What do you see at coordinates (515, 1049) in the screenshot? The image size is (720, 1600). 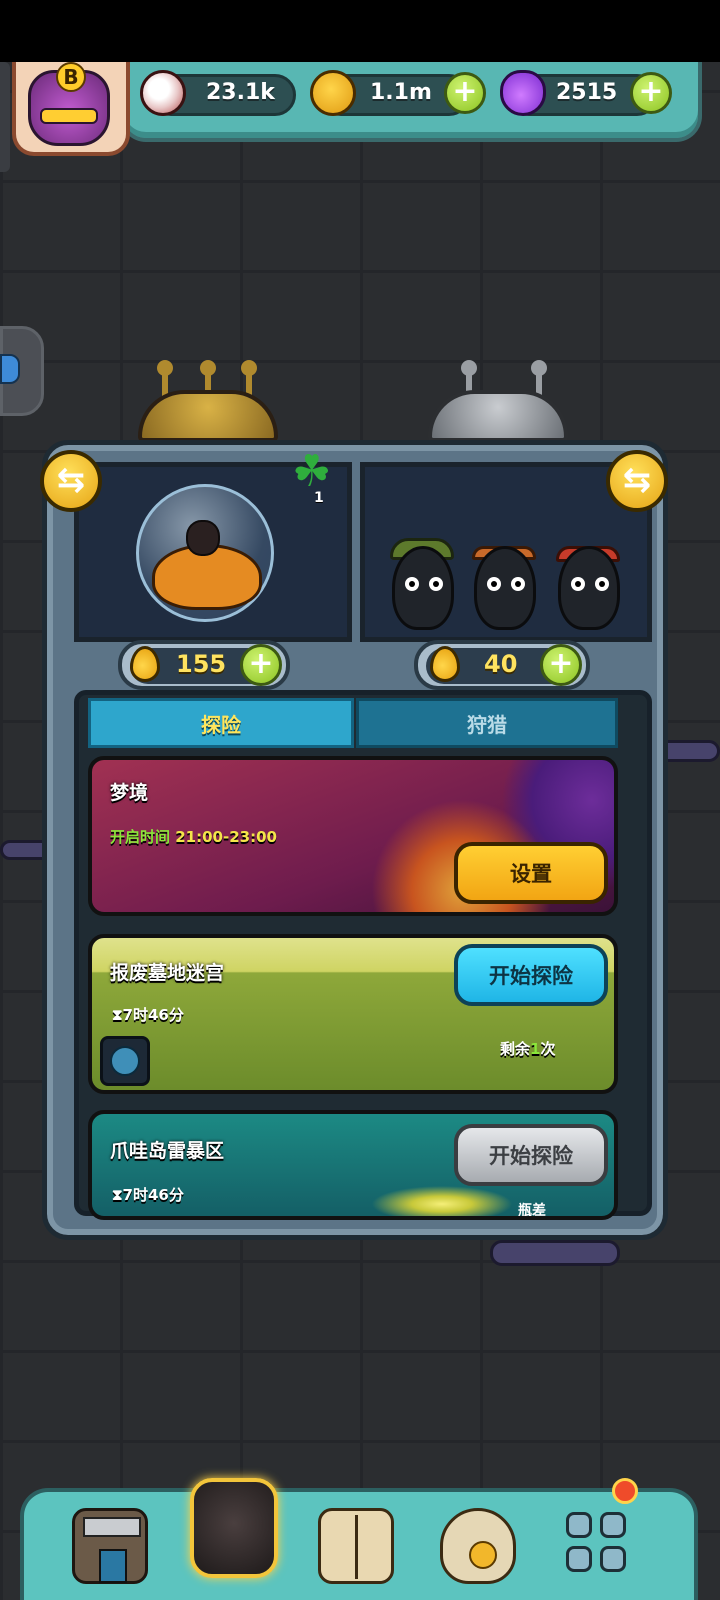 I see `remaining-prefix: 剩余` at bounding box center [515, 1049].